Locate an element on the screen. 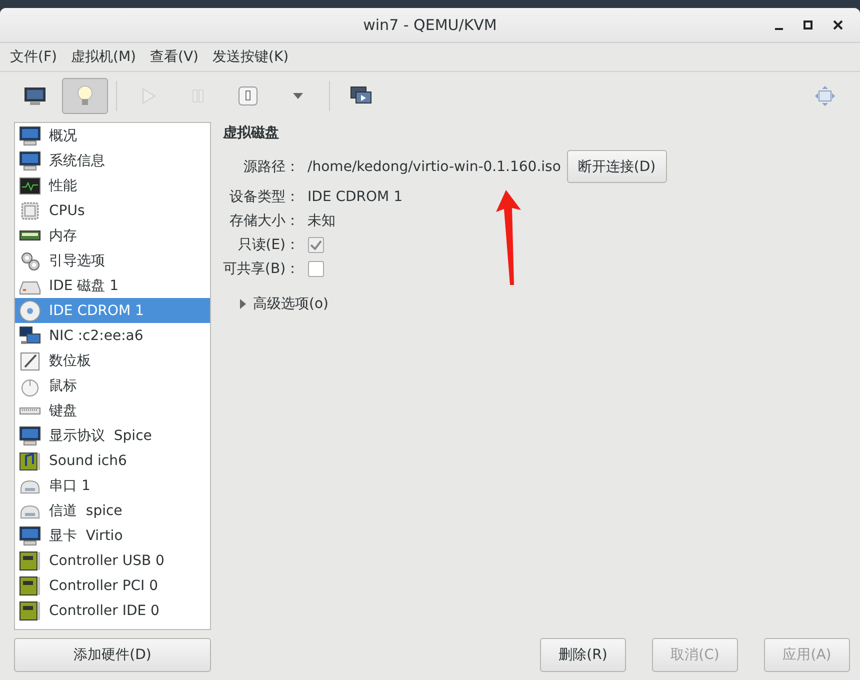 This screenshot has width=860, height=680. close-icon is located at coordinates (838, 25).